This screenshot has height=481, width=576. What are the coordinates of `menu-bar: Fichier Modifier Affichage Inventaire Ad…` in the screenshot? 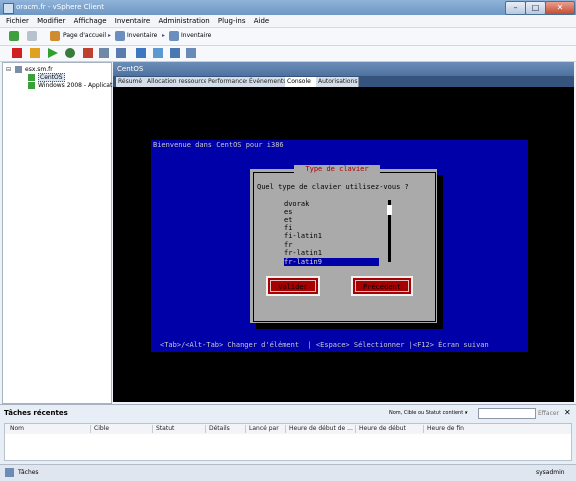 It's located at (288, 21).